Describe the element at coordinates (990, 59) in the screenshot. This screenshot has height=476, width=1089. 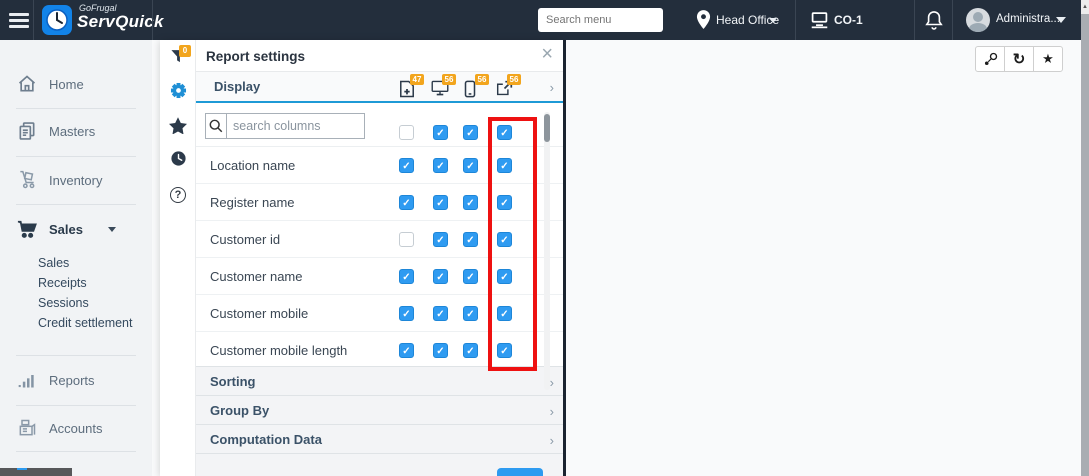
I see `flow-button` at that location.